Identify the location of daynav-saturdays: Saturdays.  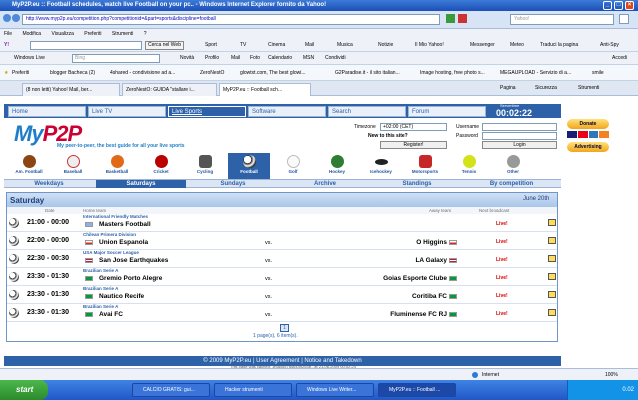
(141, 184).